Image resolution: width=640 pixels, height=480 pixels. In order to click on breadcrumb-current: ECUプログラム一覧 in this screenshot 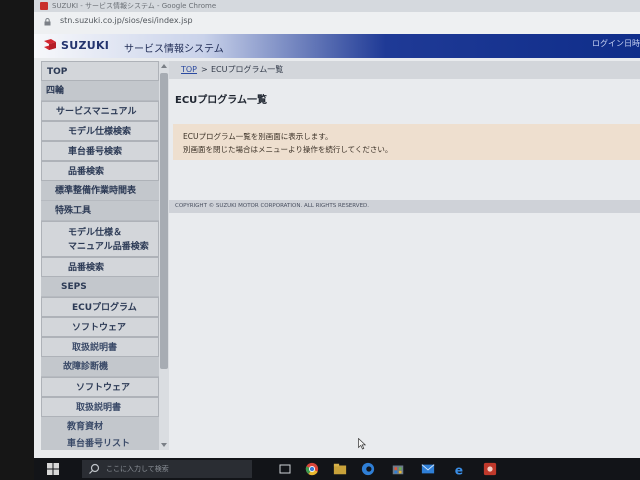, I will do `click(247, 69)`.